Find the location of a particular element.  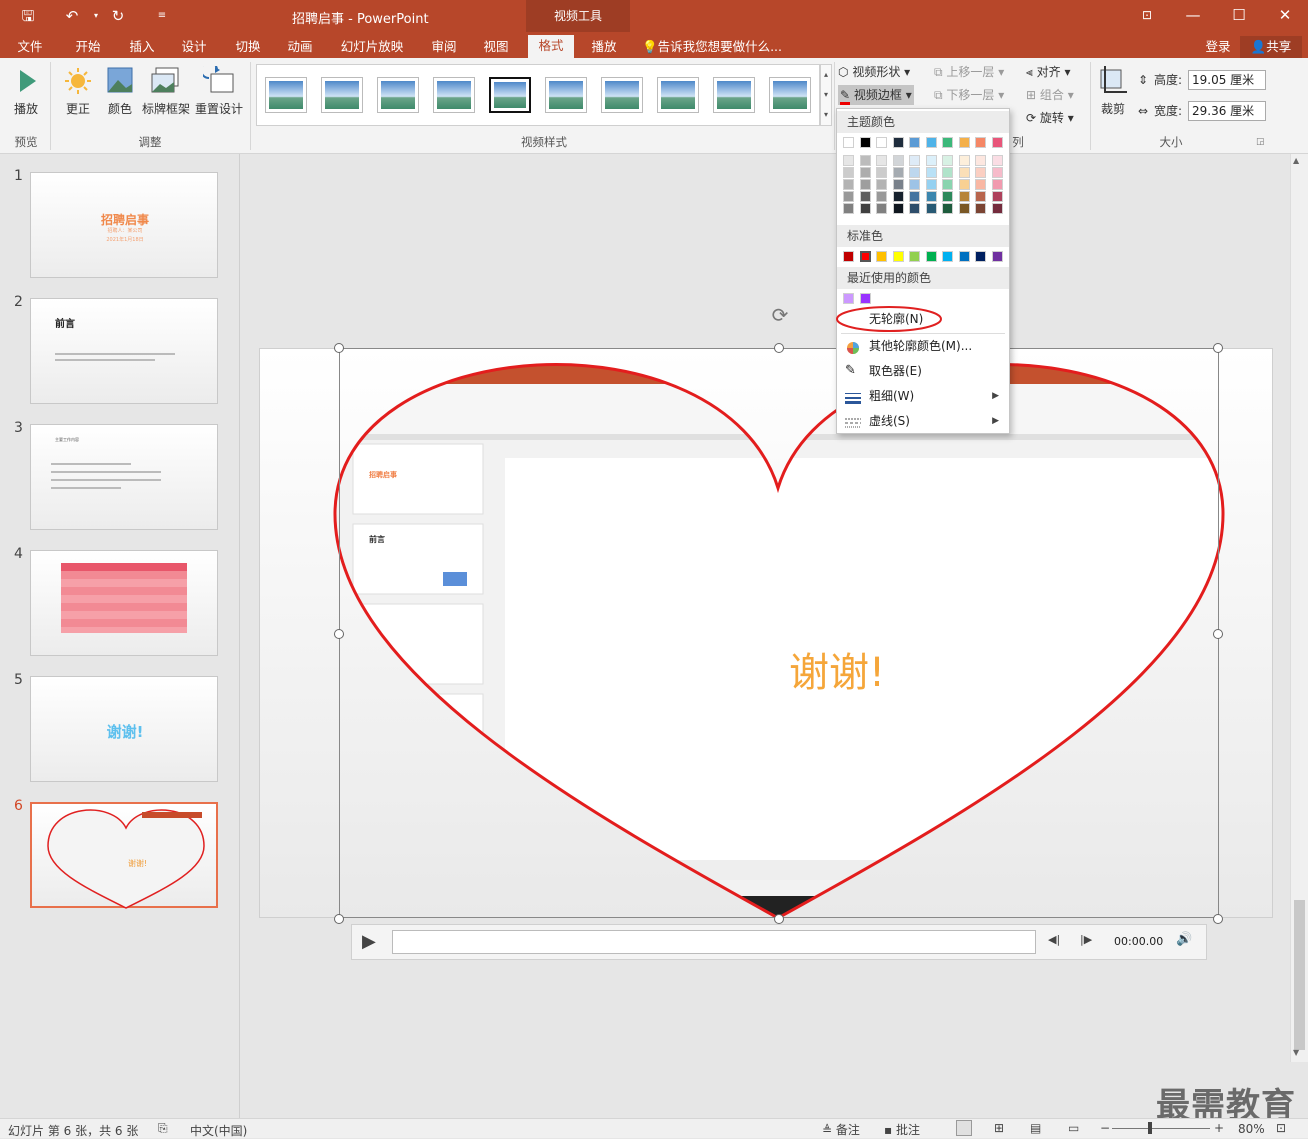

crop-button: 裁剪 is located at coordinates (1113, 91).